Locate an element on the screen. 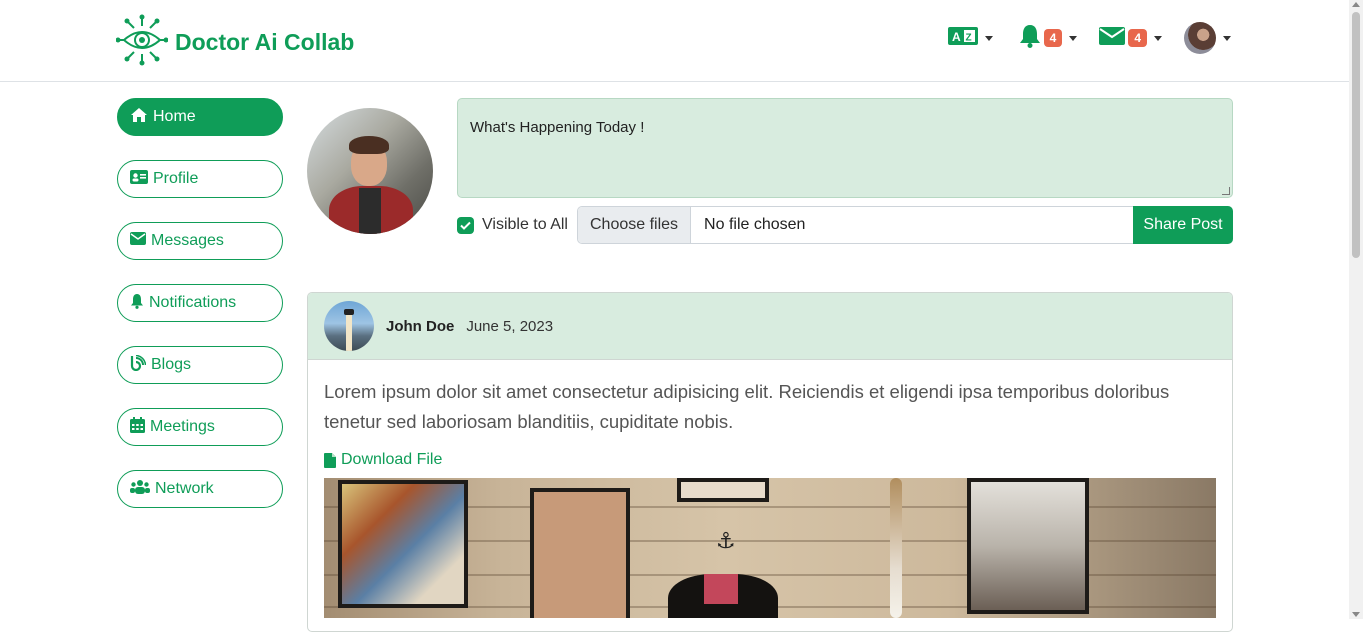 The height and width of the screenshot is (632, 1363). sidebar-item-messages: Messages is located at coordinates (200, 241).